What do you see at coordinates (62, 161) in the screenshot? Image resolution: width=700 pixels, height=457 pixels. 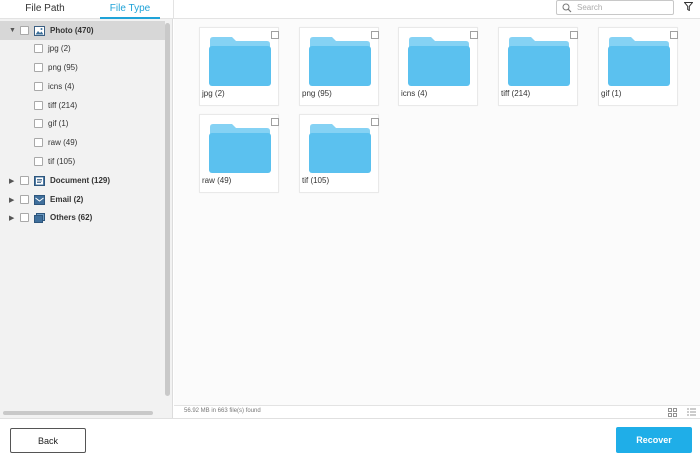 I see `tree-item-label: tif (105)` at bounding box center [62, 161].